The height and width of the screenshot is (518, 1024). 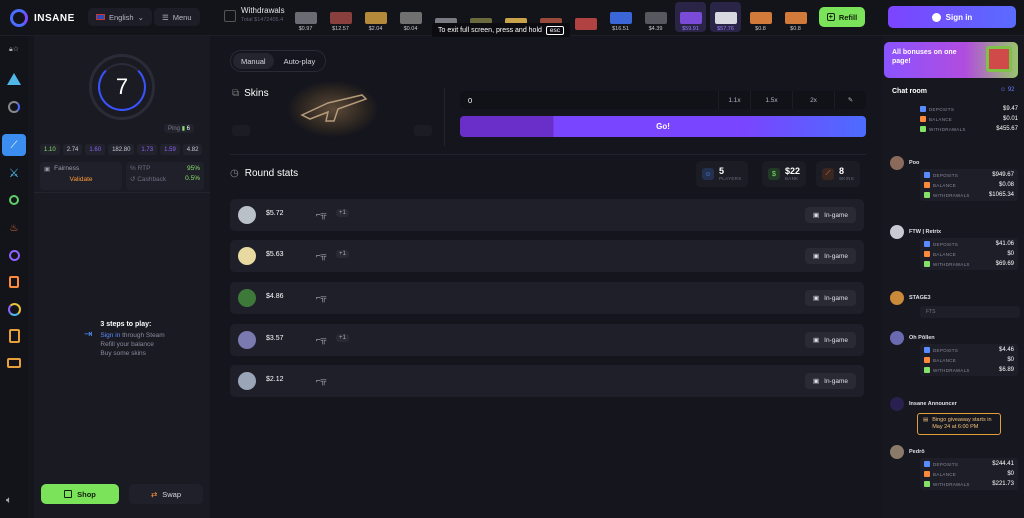 I want to click on refill-button: + Refill, so click(x=842, y=17).